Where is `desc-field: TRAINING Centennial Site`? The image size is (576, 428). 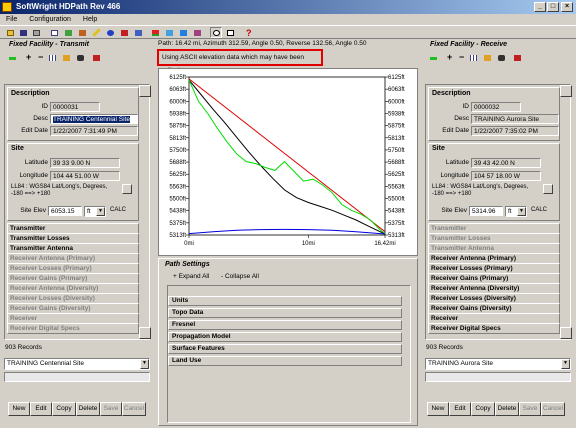 desc-field: TRAINING Centennial Site is located at coordinates (94, 119).